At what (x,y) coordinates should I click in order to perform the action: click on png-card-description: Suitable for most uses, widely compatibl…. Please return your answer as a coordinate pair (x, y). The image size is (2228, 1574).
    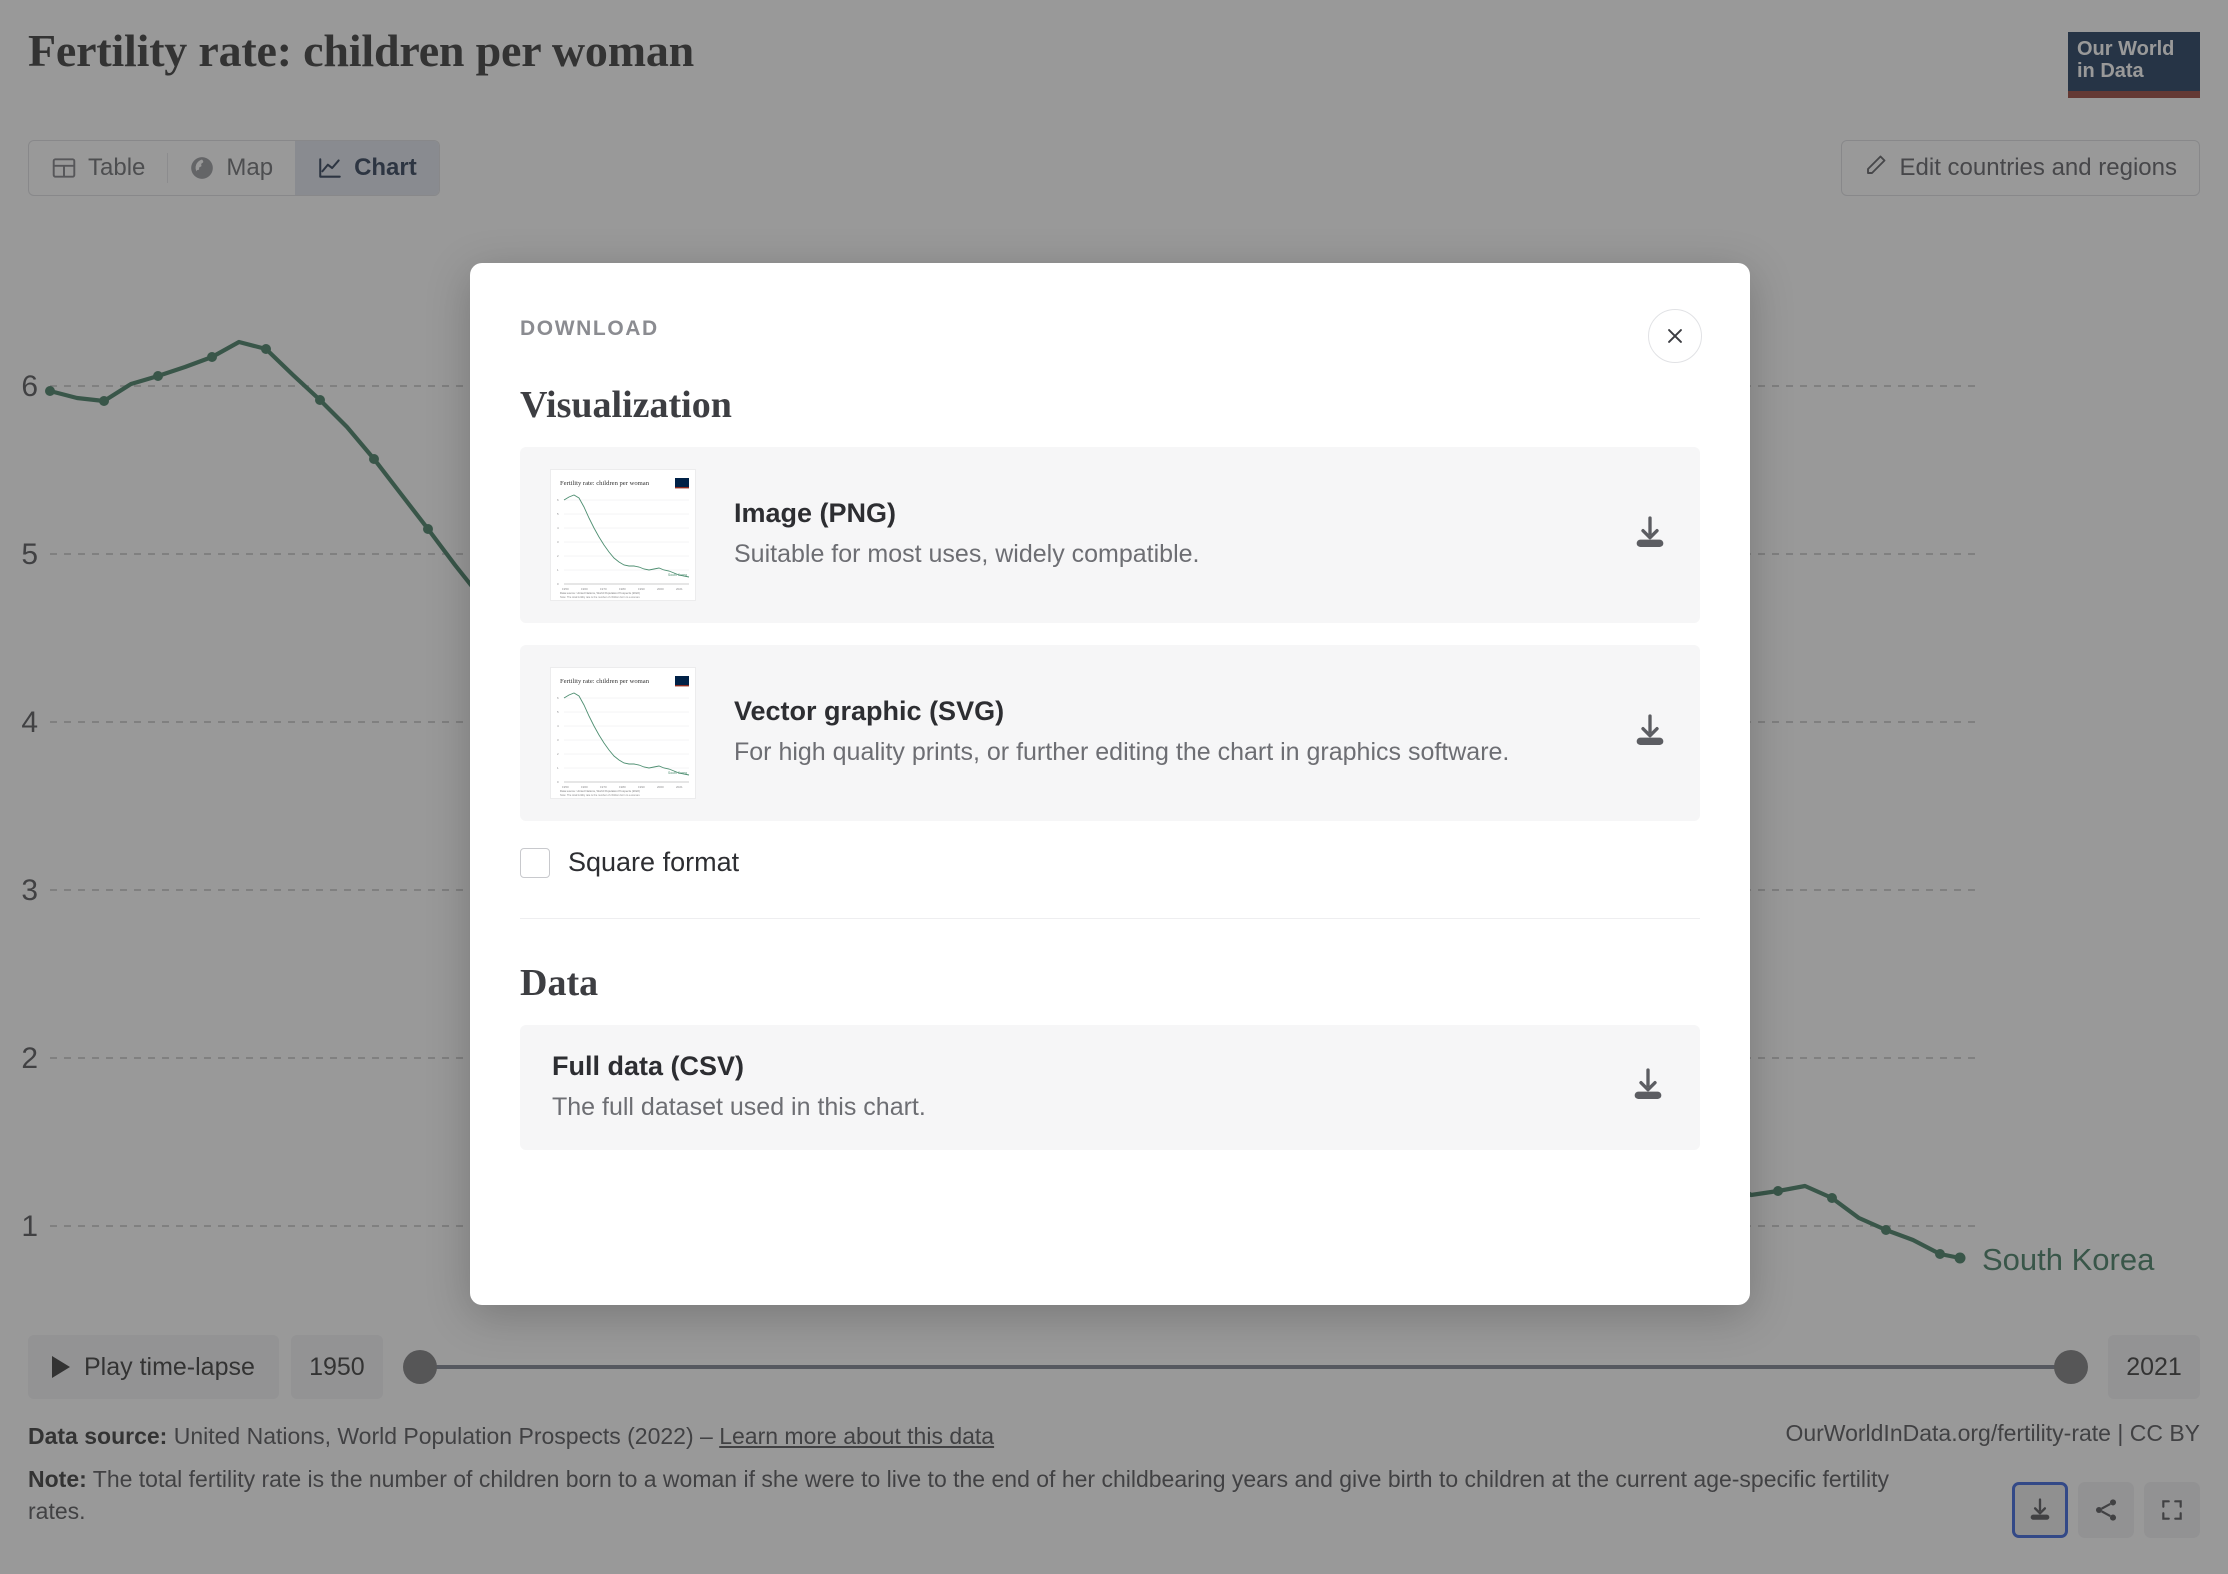
    Looking at the image, I should click on (967, 554).